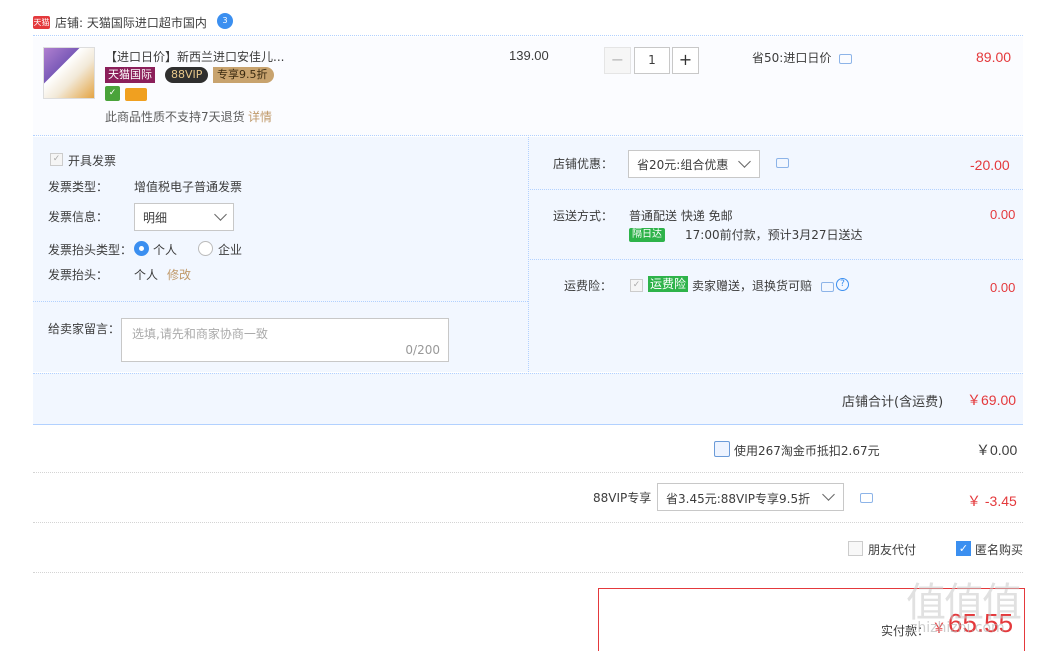  I want to click on radio-company, so click(205, 248).